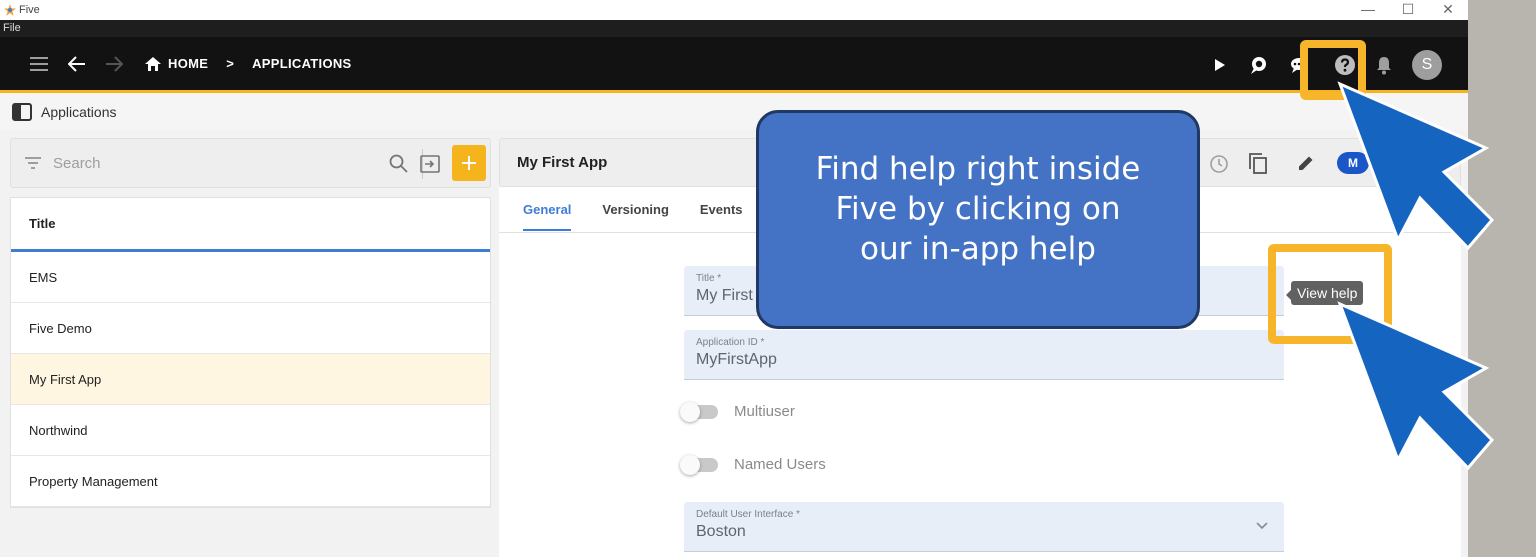  I want to click on detail-title: My First App, so click(562, 162).